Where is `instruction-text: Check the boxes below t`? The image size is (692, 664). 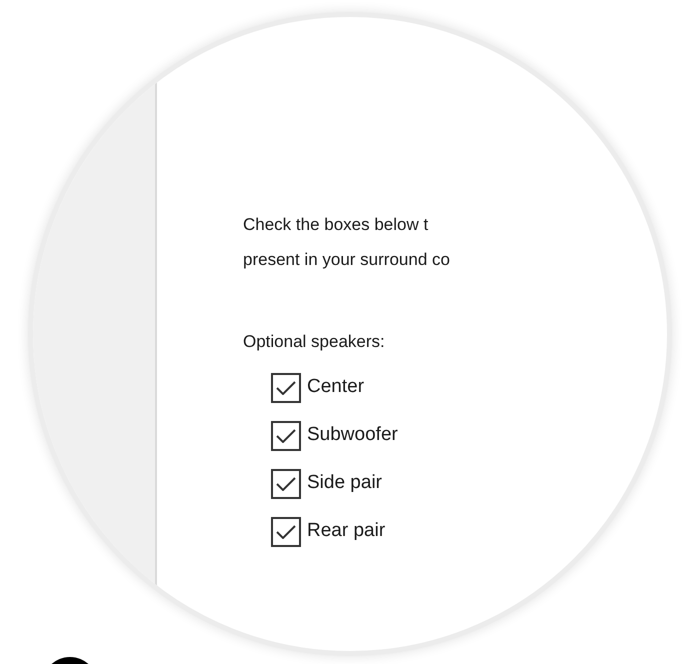
instruction-text: Check the boxes below t is located at coordinates (336, 225).